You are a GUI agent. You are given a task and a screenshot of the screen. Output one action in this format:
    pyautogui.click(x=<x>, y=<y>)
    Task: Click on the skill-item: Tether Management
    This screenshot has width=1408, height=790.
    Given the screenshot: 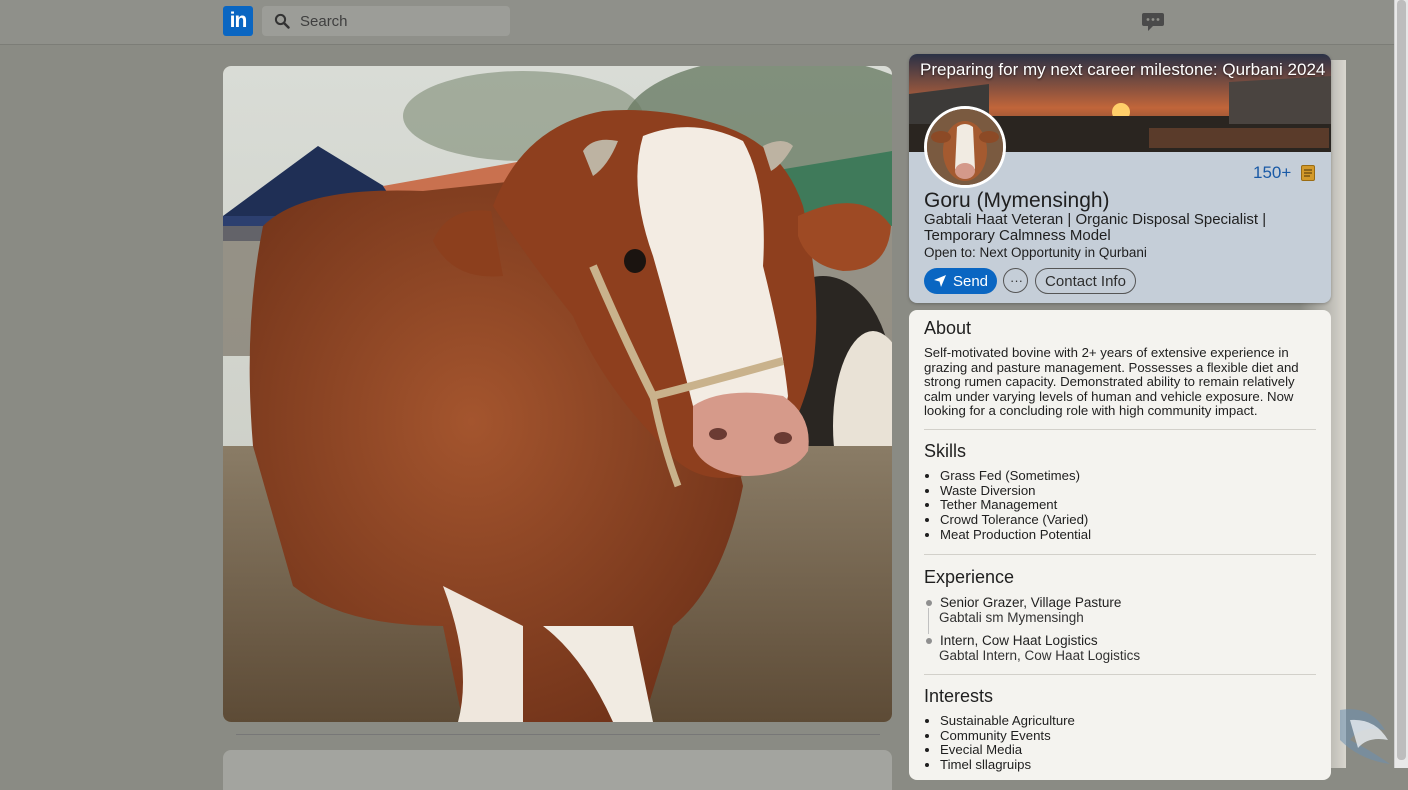 What is the action you would take?
    pyautogui.click(x=1015, y=505)
    